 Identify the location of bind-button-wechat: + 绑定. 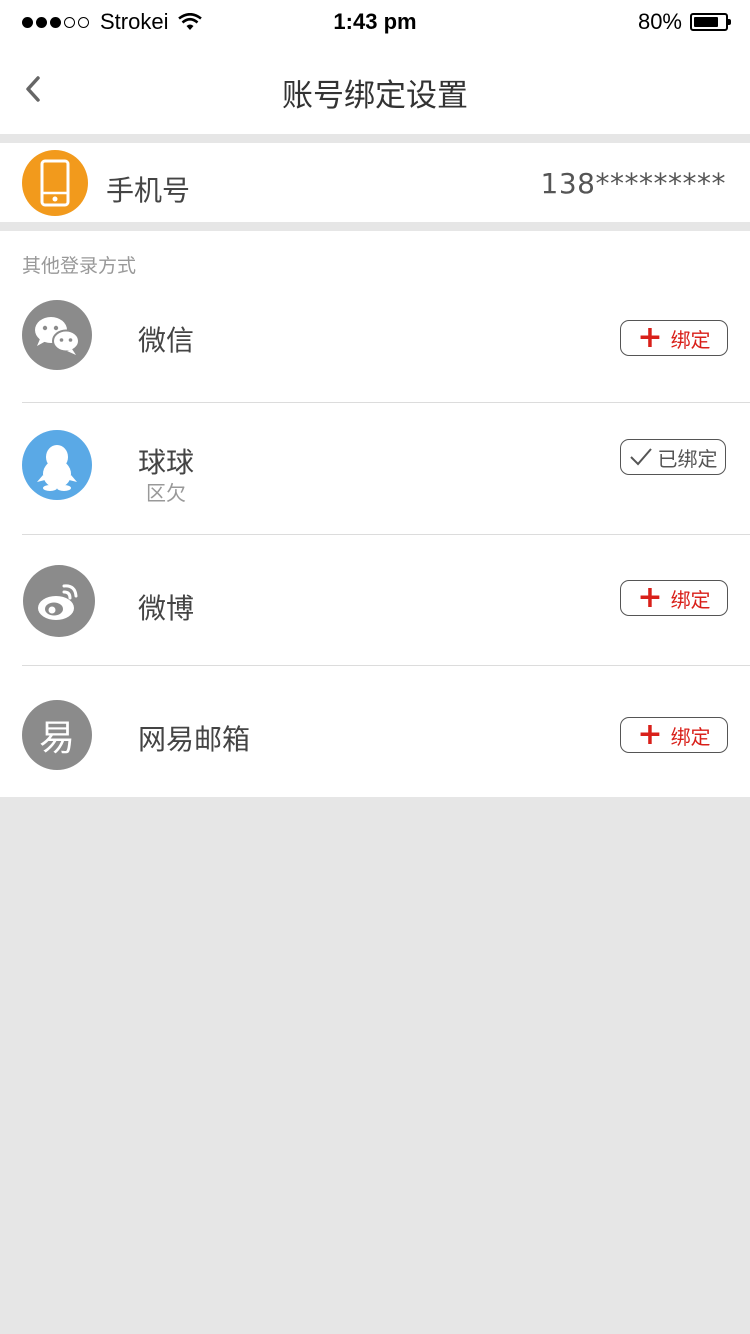
(674, 338).